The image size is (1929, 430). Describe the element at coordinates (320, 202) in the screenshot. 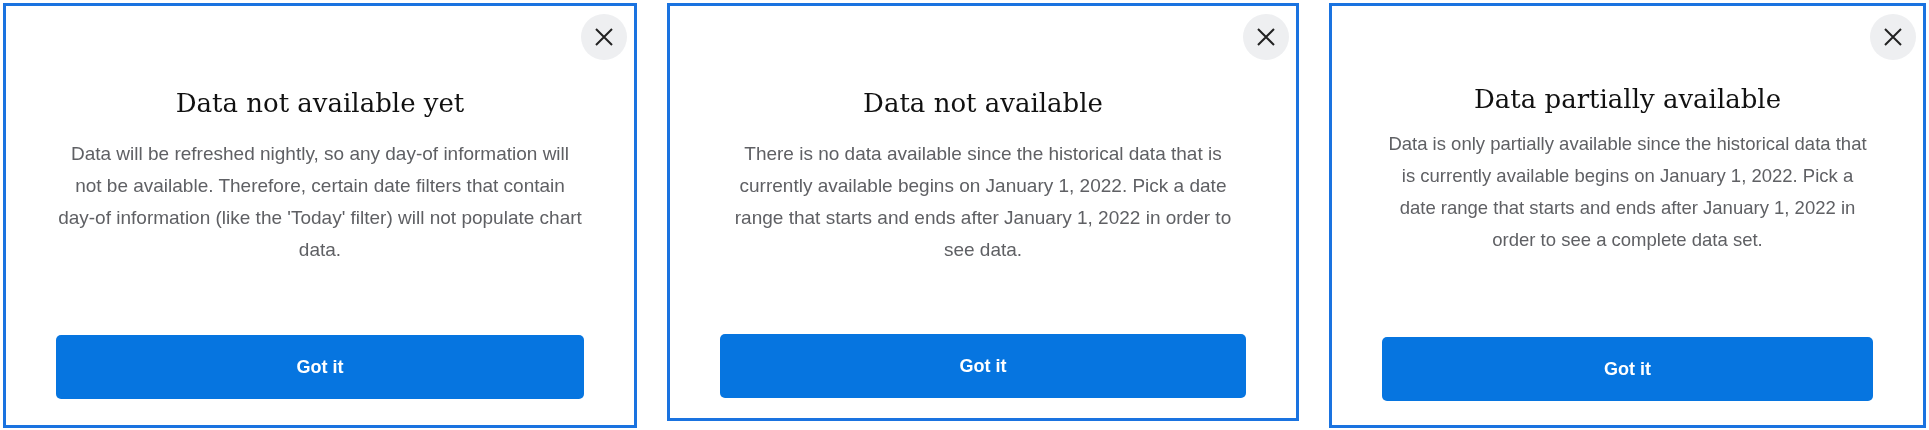

I see `dialog-message: Data will be refreshed nightly, so any day-of information will not be available. Therefore, certain date filters that contain day-of information (like the 'Today' filter) will not populate chart data.` at that location.